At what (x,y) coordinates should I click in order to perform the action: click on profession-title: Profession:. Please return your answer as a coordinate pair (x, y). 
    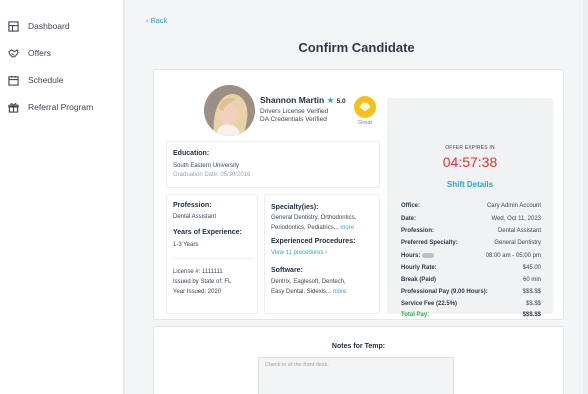
    Looking at the image, I should click on (192, 205).